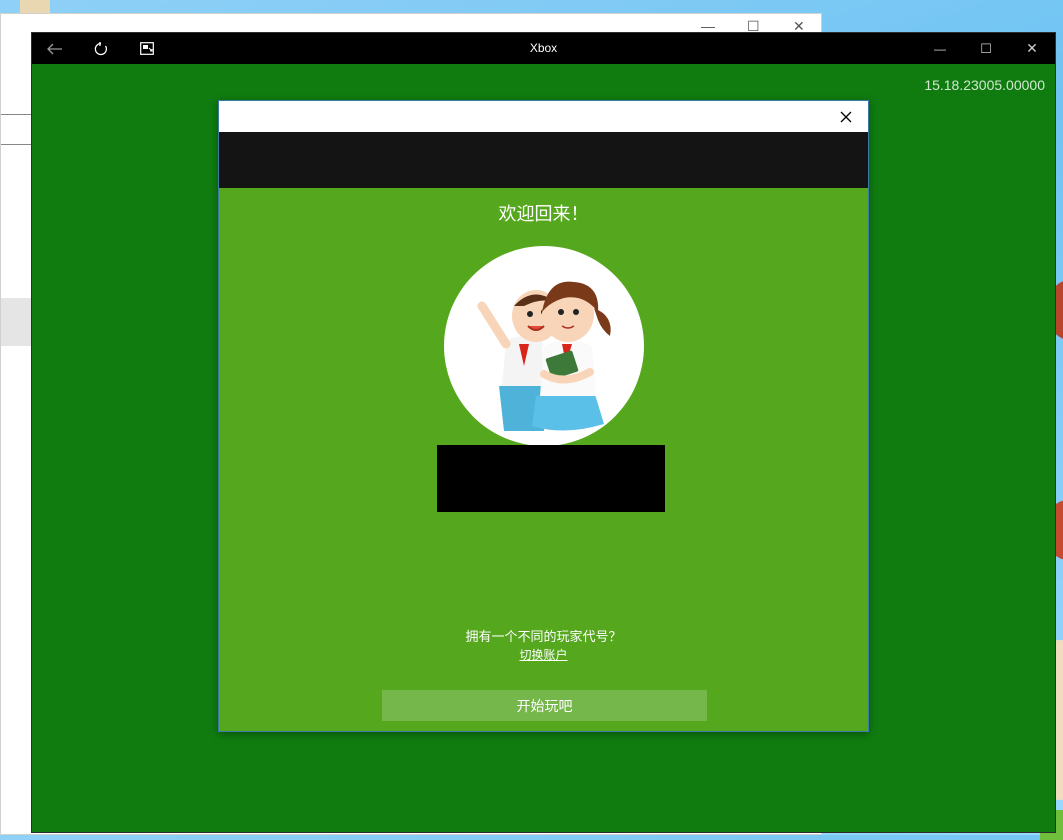 The width and height of the screenshot is (1063, 840). What do you see at coordinates (544, 705) in the screenshot?
I see `start-playing-button: 开始玩吧` at bounding box center [544, 705].